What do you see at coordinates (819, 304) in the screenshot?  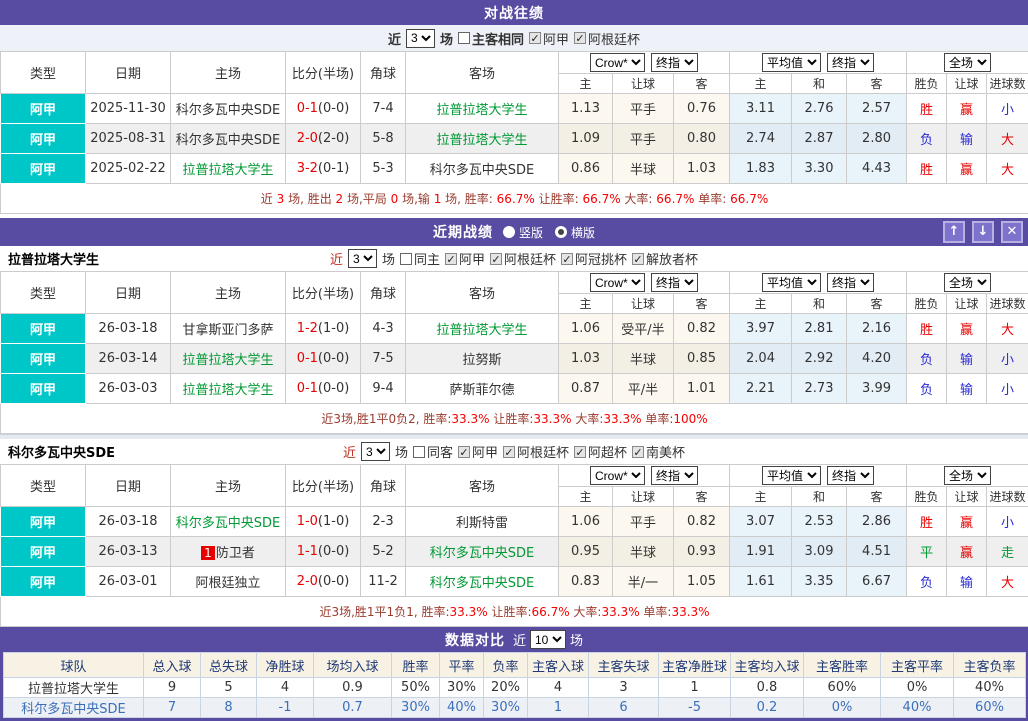 I see `col-avg-draw: 和` at bounding box center [819, 304].